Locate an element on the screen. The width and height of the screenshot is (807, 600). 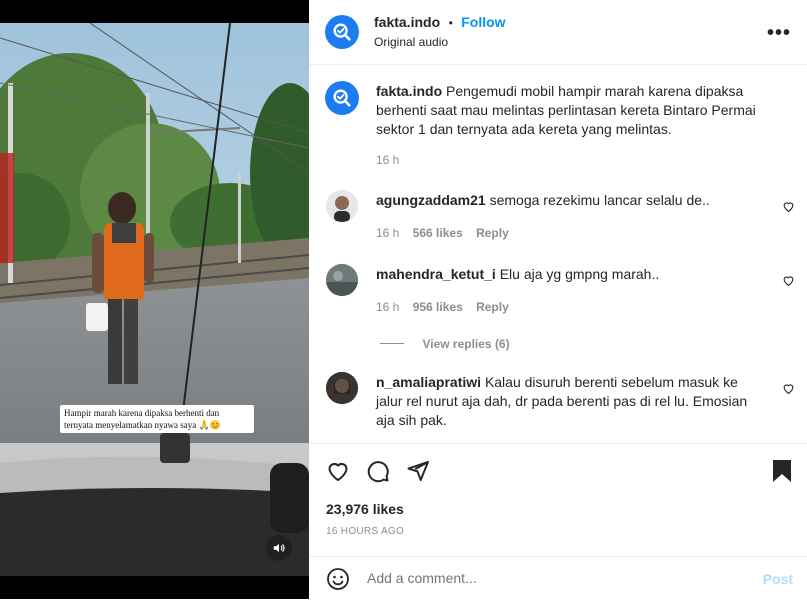
speaker-icon is located at coordinates (279, 548).